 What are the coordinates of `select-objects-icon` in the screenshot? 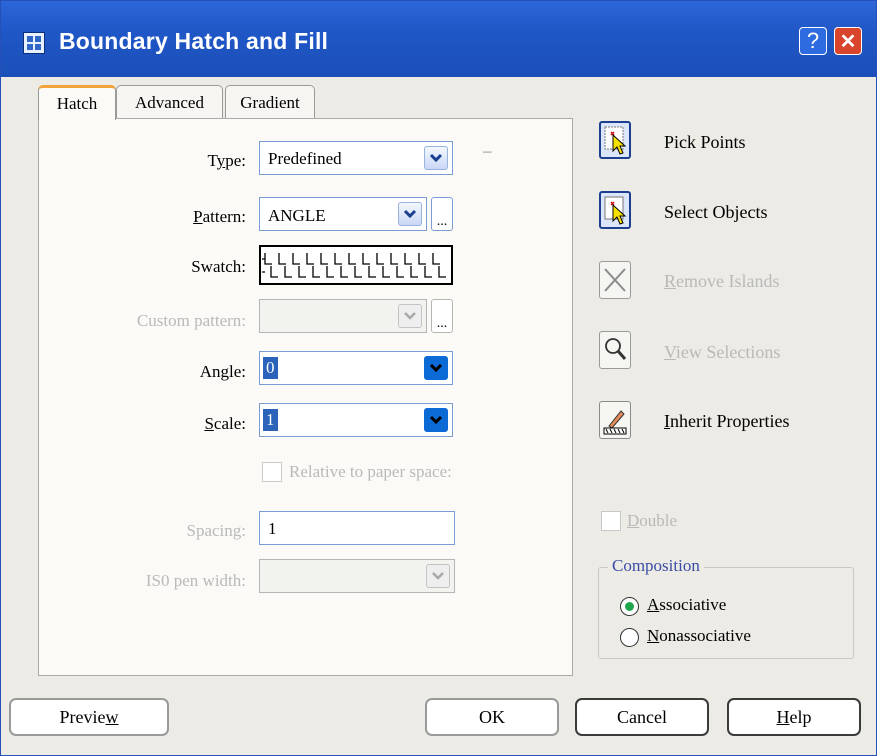 It's located at (615, 210).